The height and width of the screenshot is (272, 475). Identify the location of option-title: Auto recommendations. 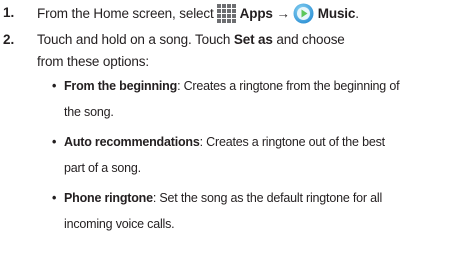
(132, 142).